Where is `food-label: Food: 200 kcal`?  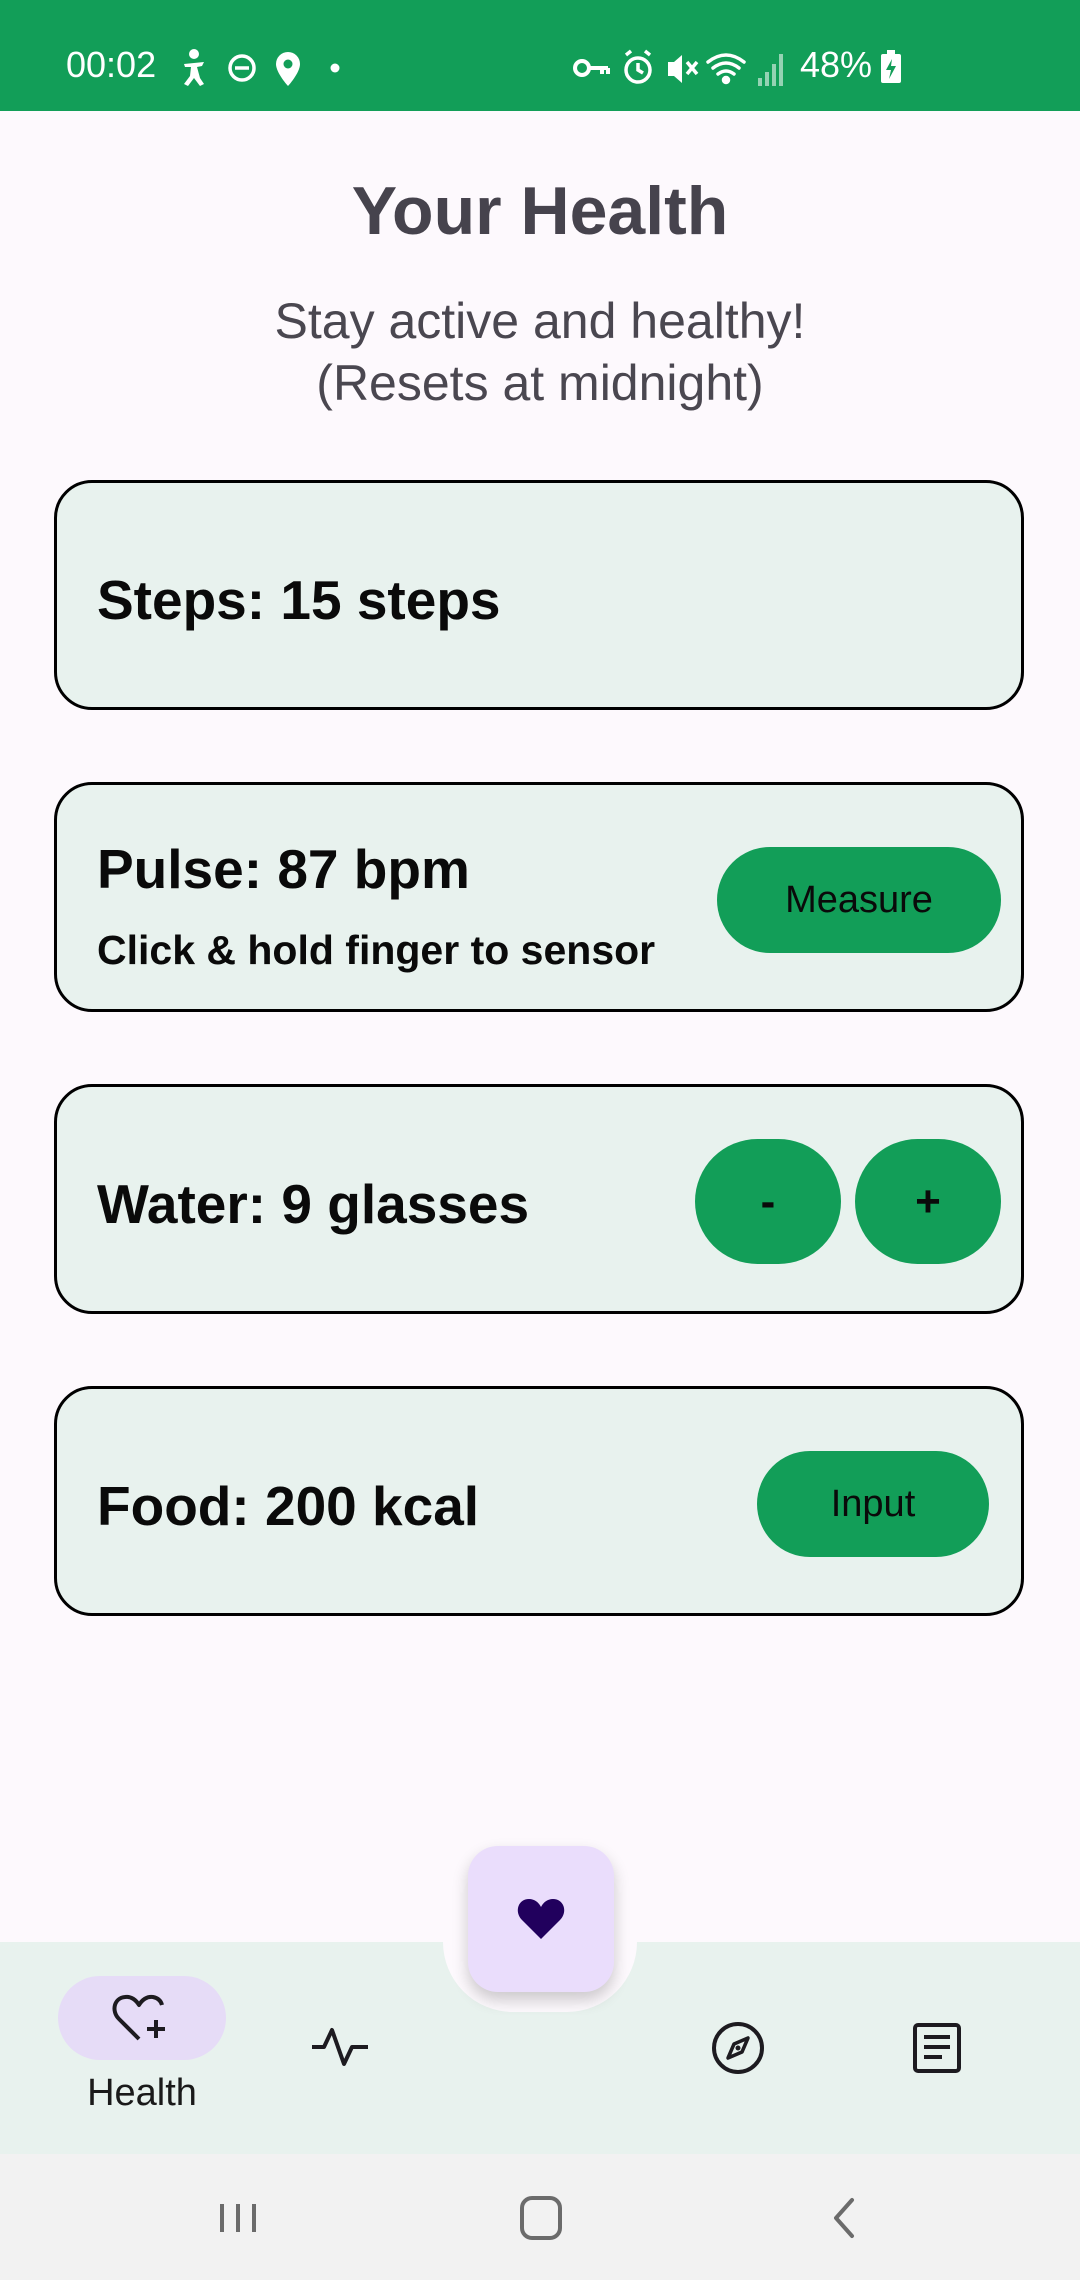 food-label: Food: 200 kcal is located at coordinates (288, 1506).